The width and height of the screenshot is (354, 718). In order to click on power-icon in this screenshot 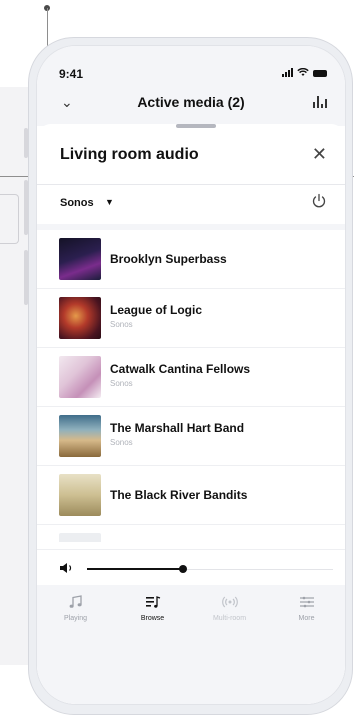, I will do `click(319, 201)`.